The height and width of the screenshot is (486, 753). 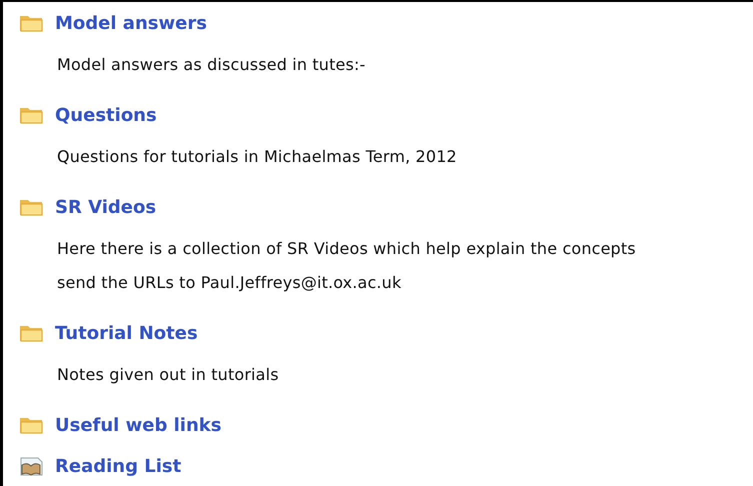 What do you see at coordinates (211, 65) in the screenshot?
I see `description-text: Model answers as discussed in tutes:-` at bounding box center [211, 65].